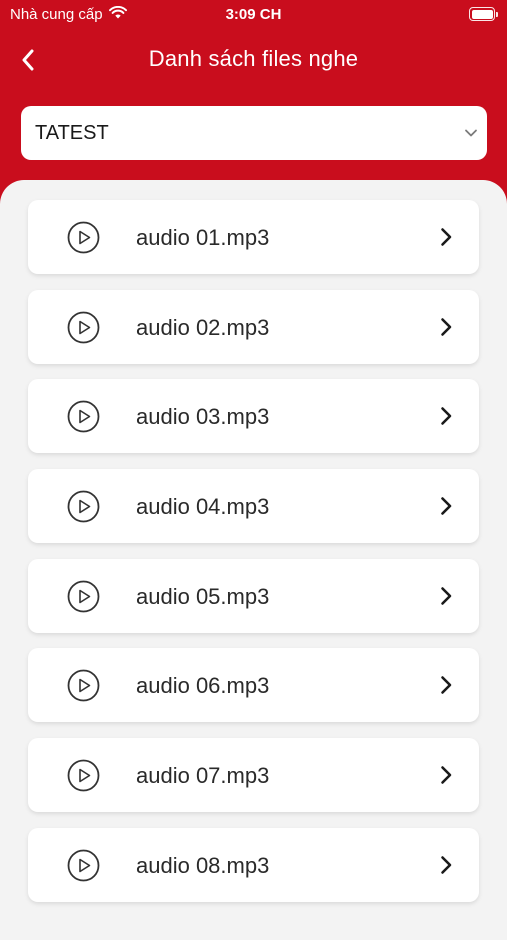  Describe the element at coordinates (203, 686) in the screenshot. I see `file-name: audio 06.mp3` at that location.